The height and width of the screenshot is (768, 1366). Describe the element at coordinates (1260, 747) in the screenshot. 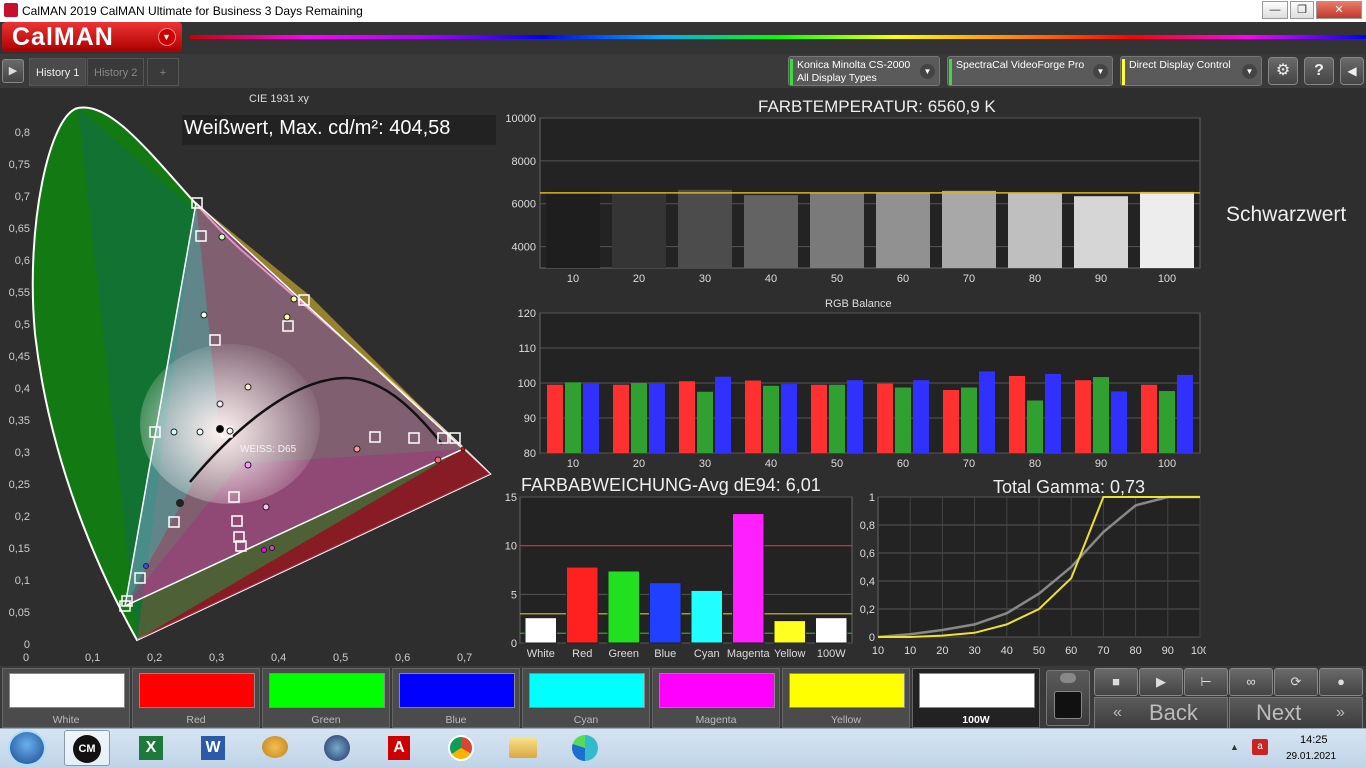

I see `tray-antivirus-icon: a` at that location.